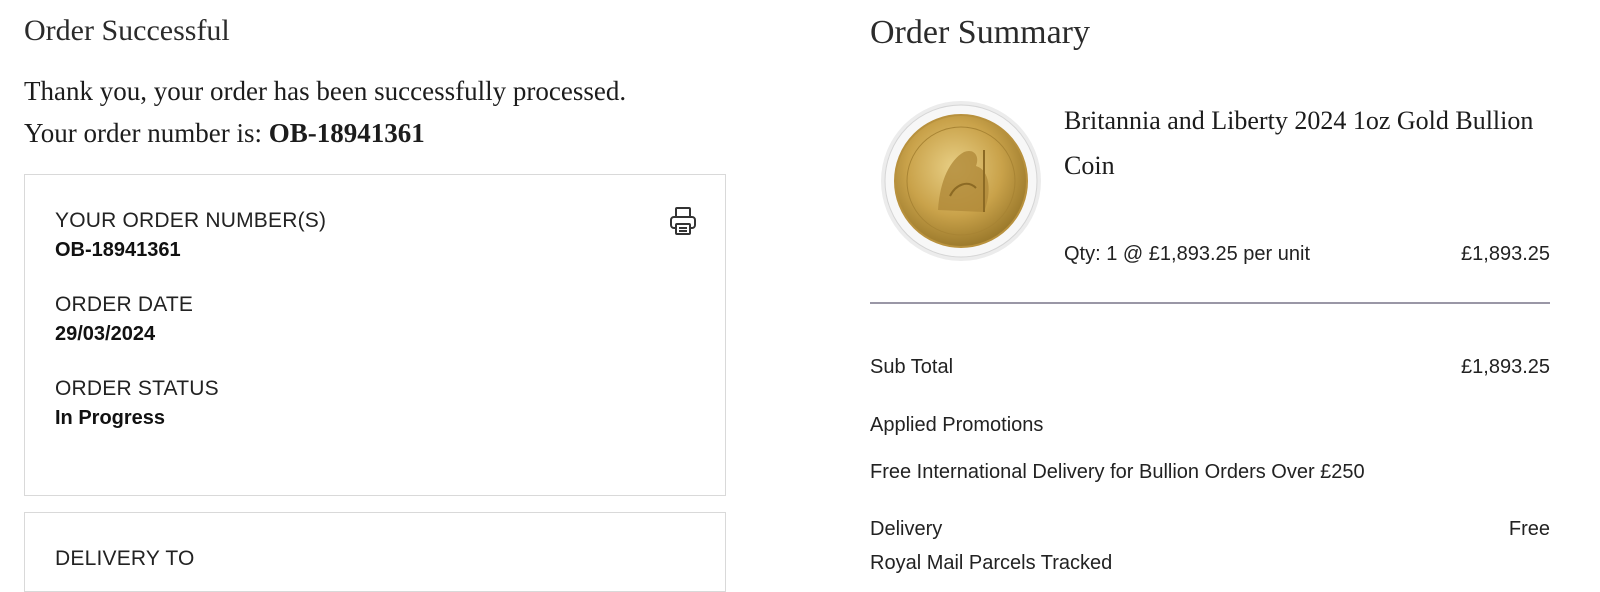 The image size is (1600, 592). I want to click on delivery-to-label: DELIVERY TO, so click(125, 558).